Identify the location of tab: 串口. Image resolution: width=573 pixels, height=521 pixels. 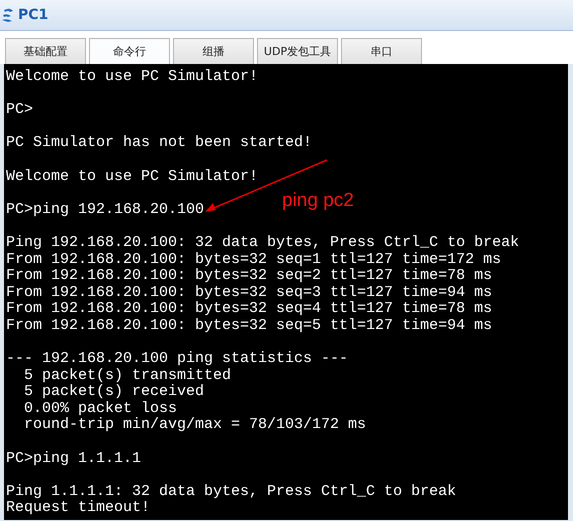
(381, 51).